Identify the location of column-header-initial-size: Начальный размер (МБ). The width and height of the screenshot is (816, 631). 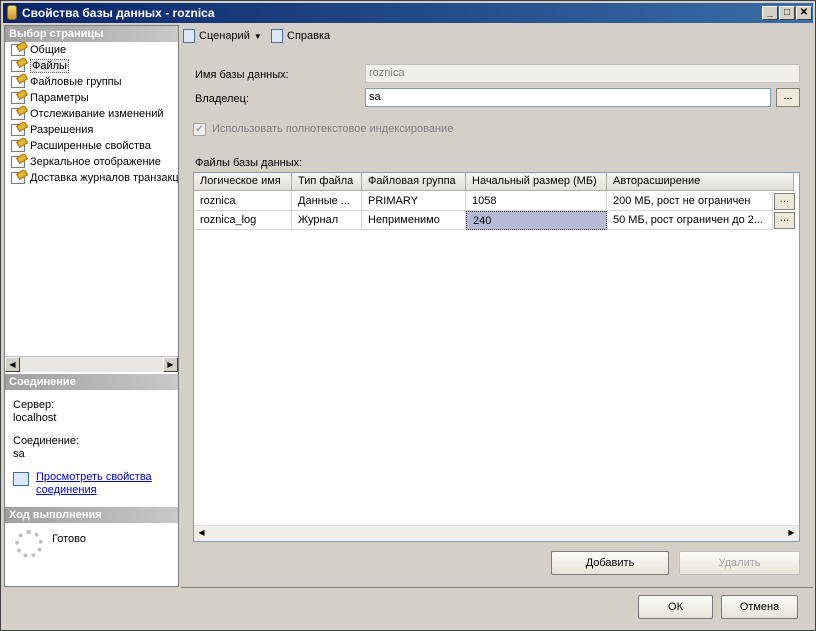
(536, 182).